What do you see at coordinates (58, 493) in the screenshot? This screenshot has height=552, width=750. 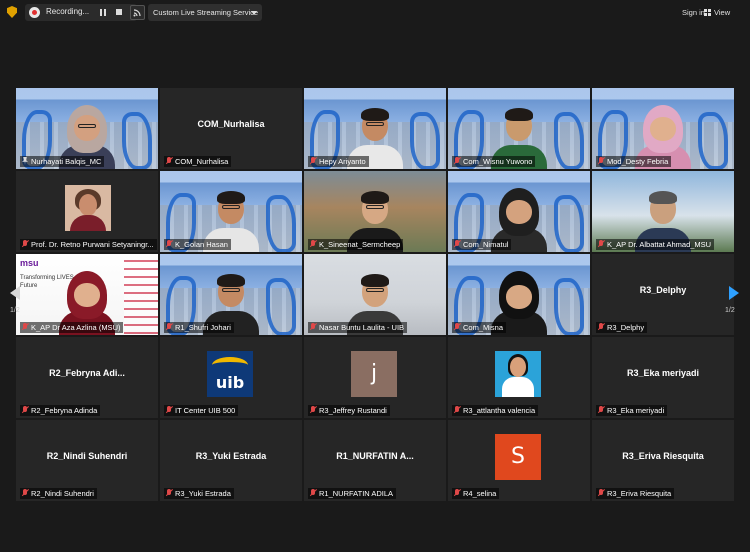 I see `participant-name: R2_Nindi Suhendri` at bounding box center [58, 493].